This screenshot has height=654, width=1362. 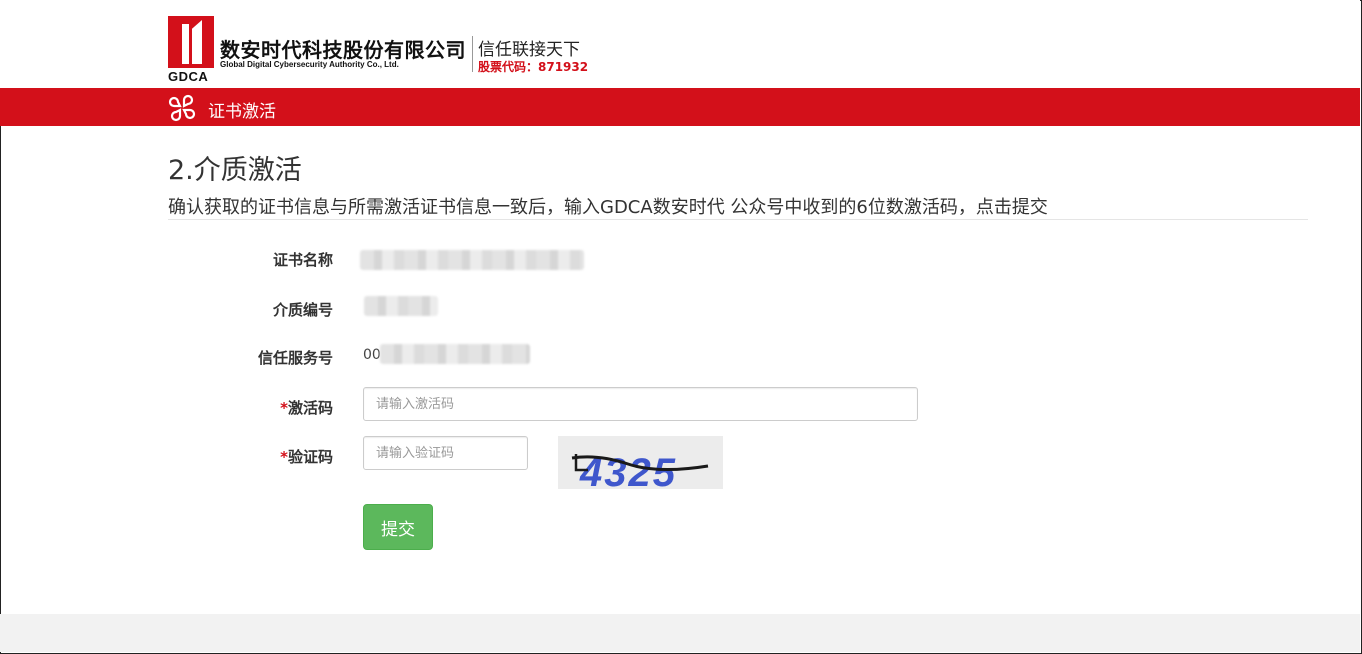 I want to click on captcha-input, so click(x=445, y=453).